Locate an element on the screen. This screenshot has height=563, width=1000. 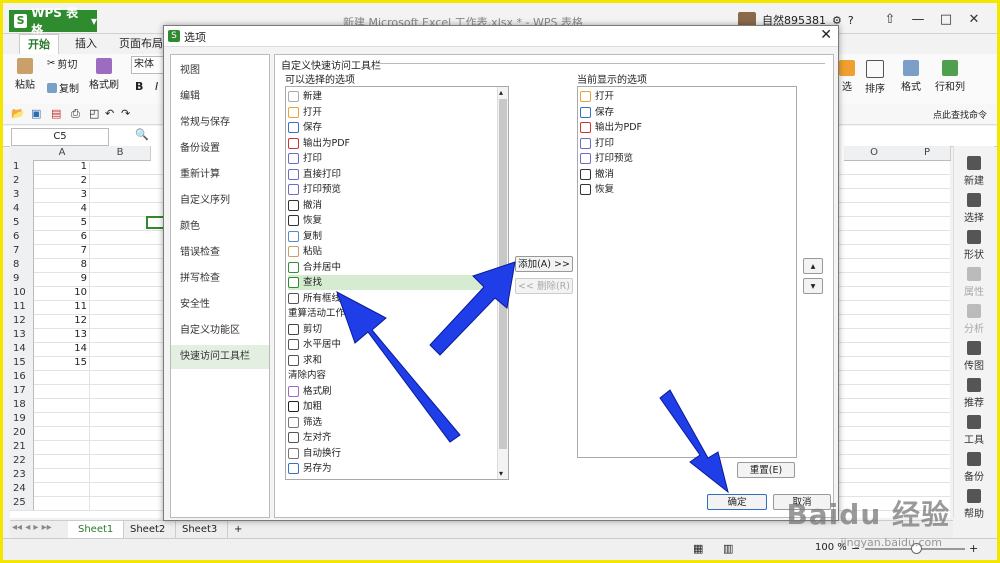
cell: 7 is located at coordinates (62, 251).